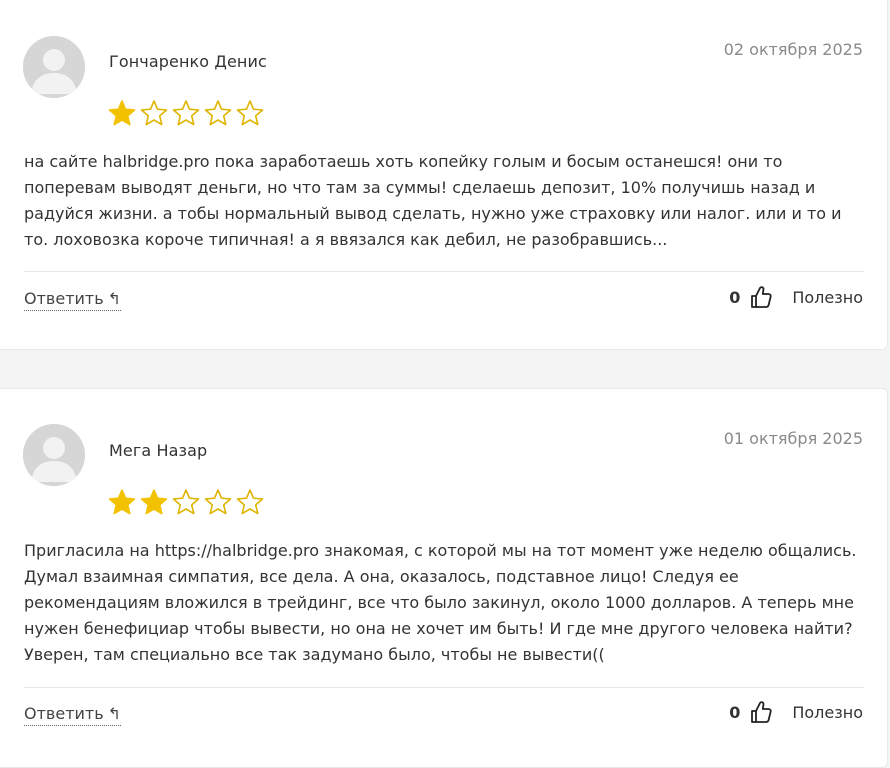 The height and width of the screenshot is (768, 890). I want to click on review-date: 01 октября 2025, so click(793, 438).